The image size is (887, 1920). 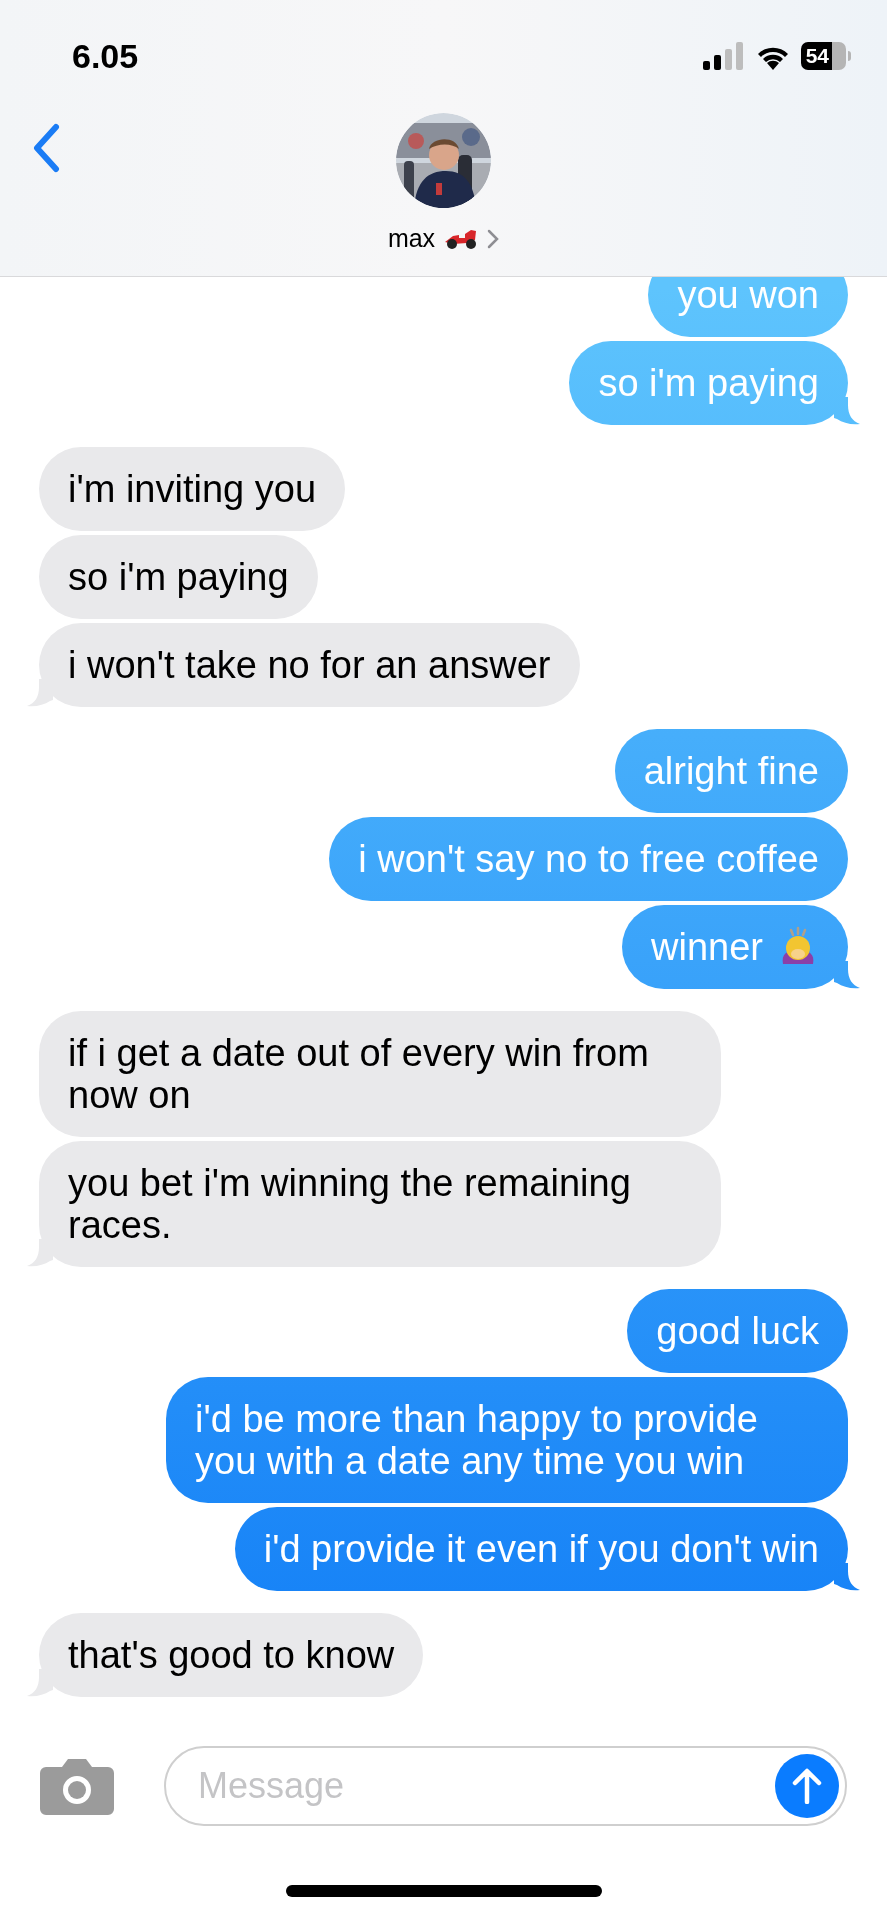 I want to click on message-field: Message, so click(x=505, y=1786).